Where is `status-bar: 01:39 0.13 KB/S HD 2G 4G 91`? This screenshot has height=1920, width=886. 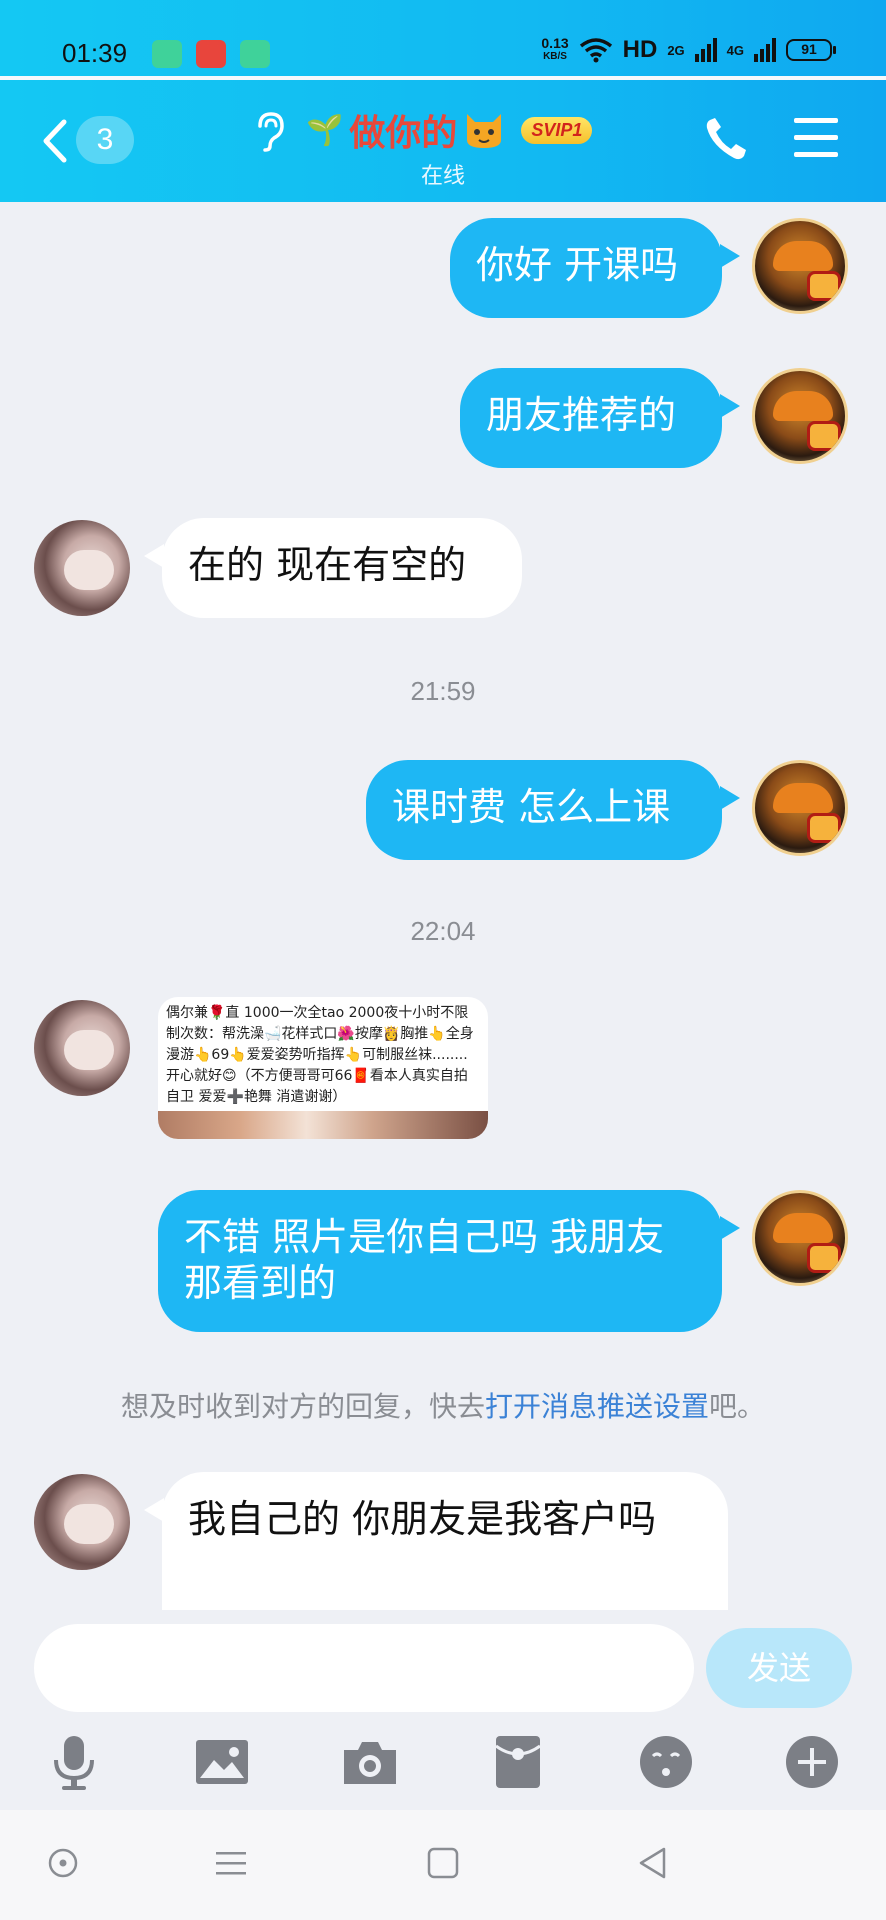 status-bar: 01:39 0.13 KB/S HD 2G 4G 91 is located at coordinates (443, 38).